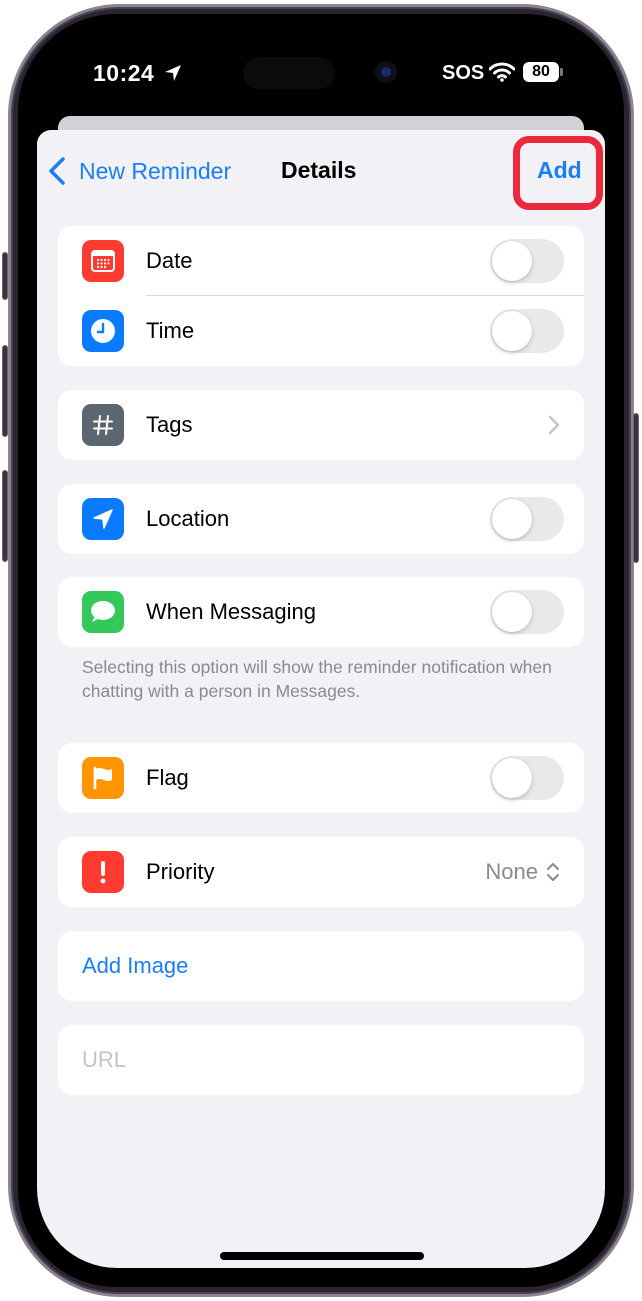  What do you see at coordinates (559, 170) in the screenshot?
I see `add-button: Add` at bounding box center [559, 170].